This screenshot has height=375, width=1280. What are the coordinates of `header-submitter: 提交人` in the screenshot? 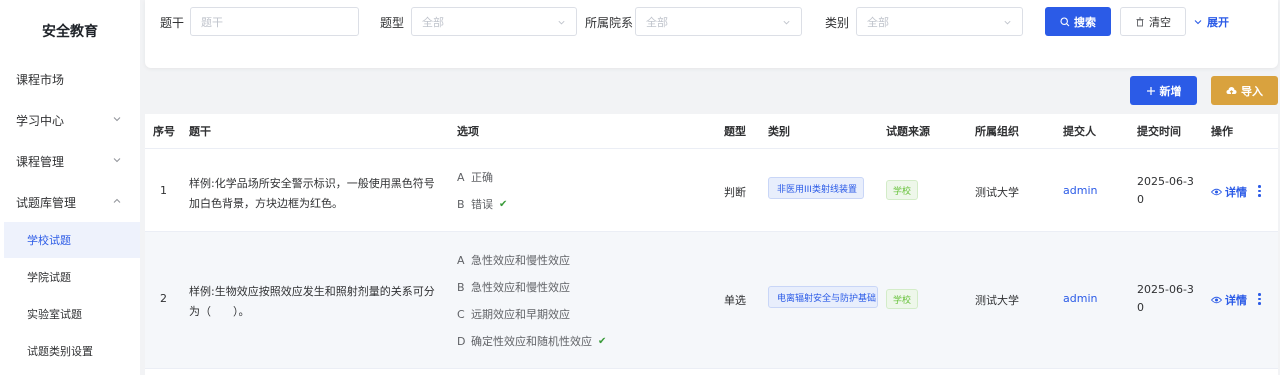 It's located at (1079, 131).